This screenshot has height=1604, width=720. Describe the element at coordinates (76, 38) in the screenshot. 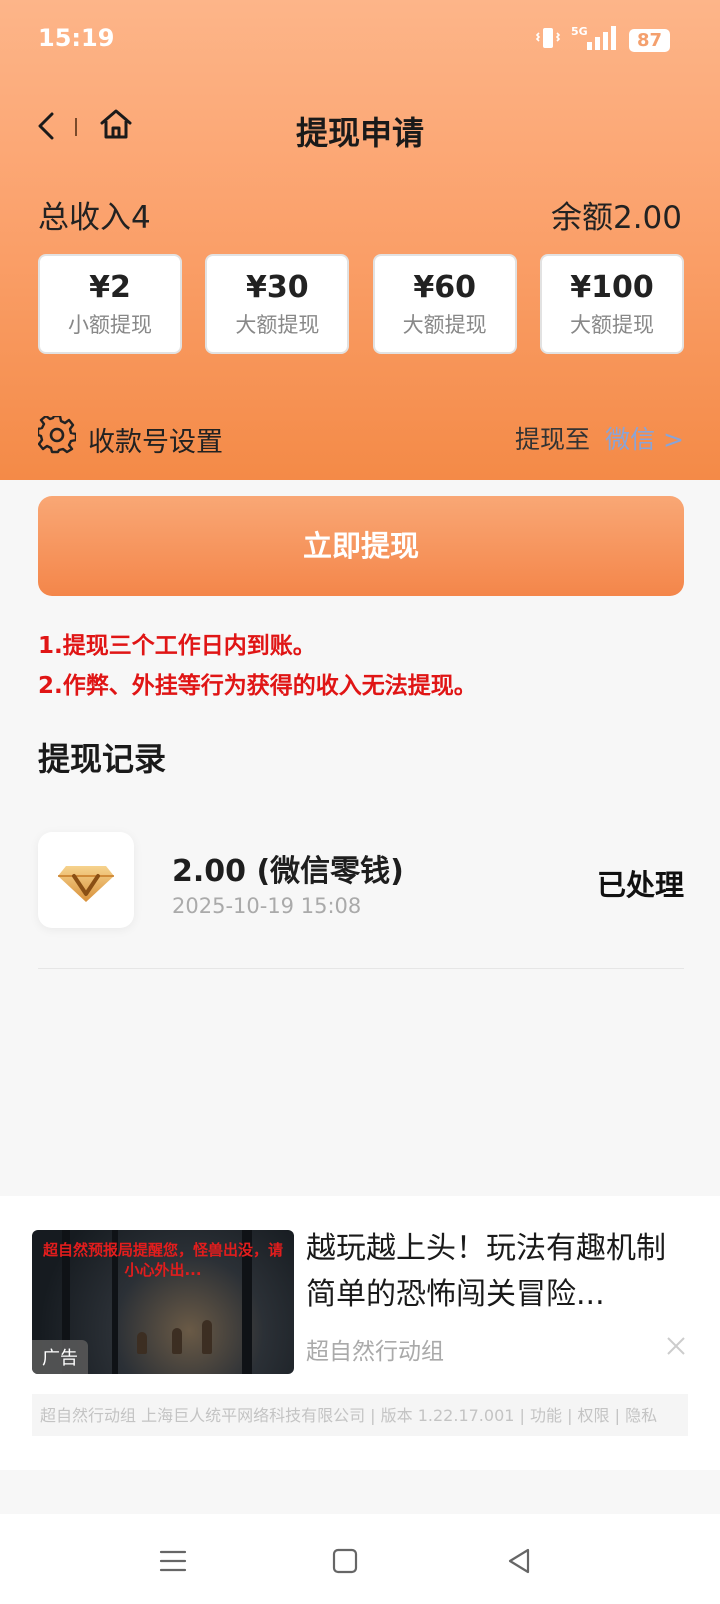

I see `status-time: 15:19` at that location.